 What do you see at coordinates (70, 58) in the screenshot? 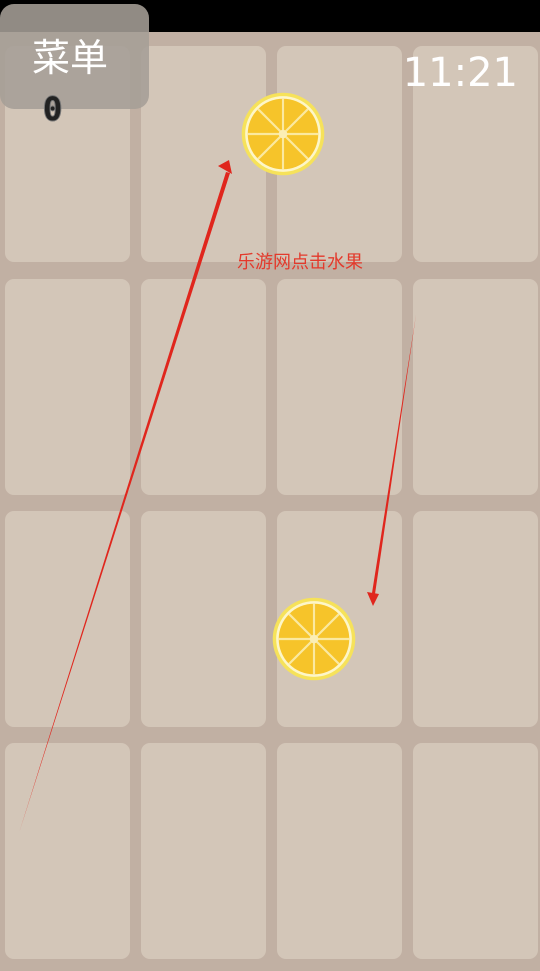
I see `menu-label: 菜单` at bounding box center [70, 58].